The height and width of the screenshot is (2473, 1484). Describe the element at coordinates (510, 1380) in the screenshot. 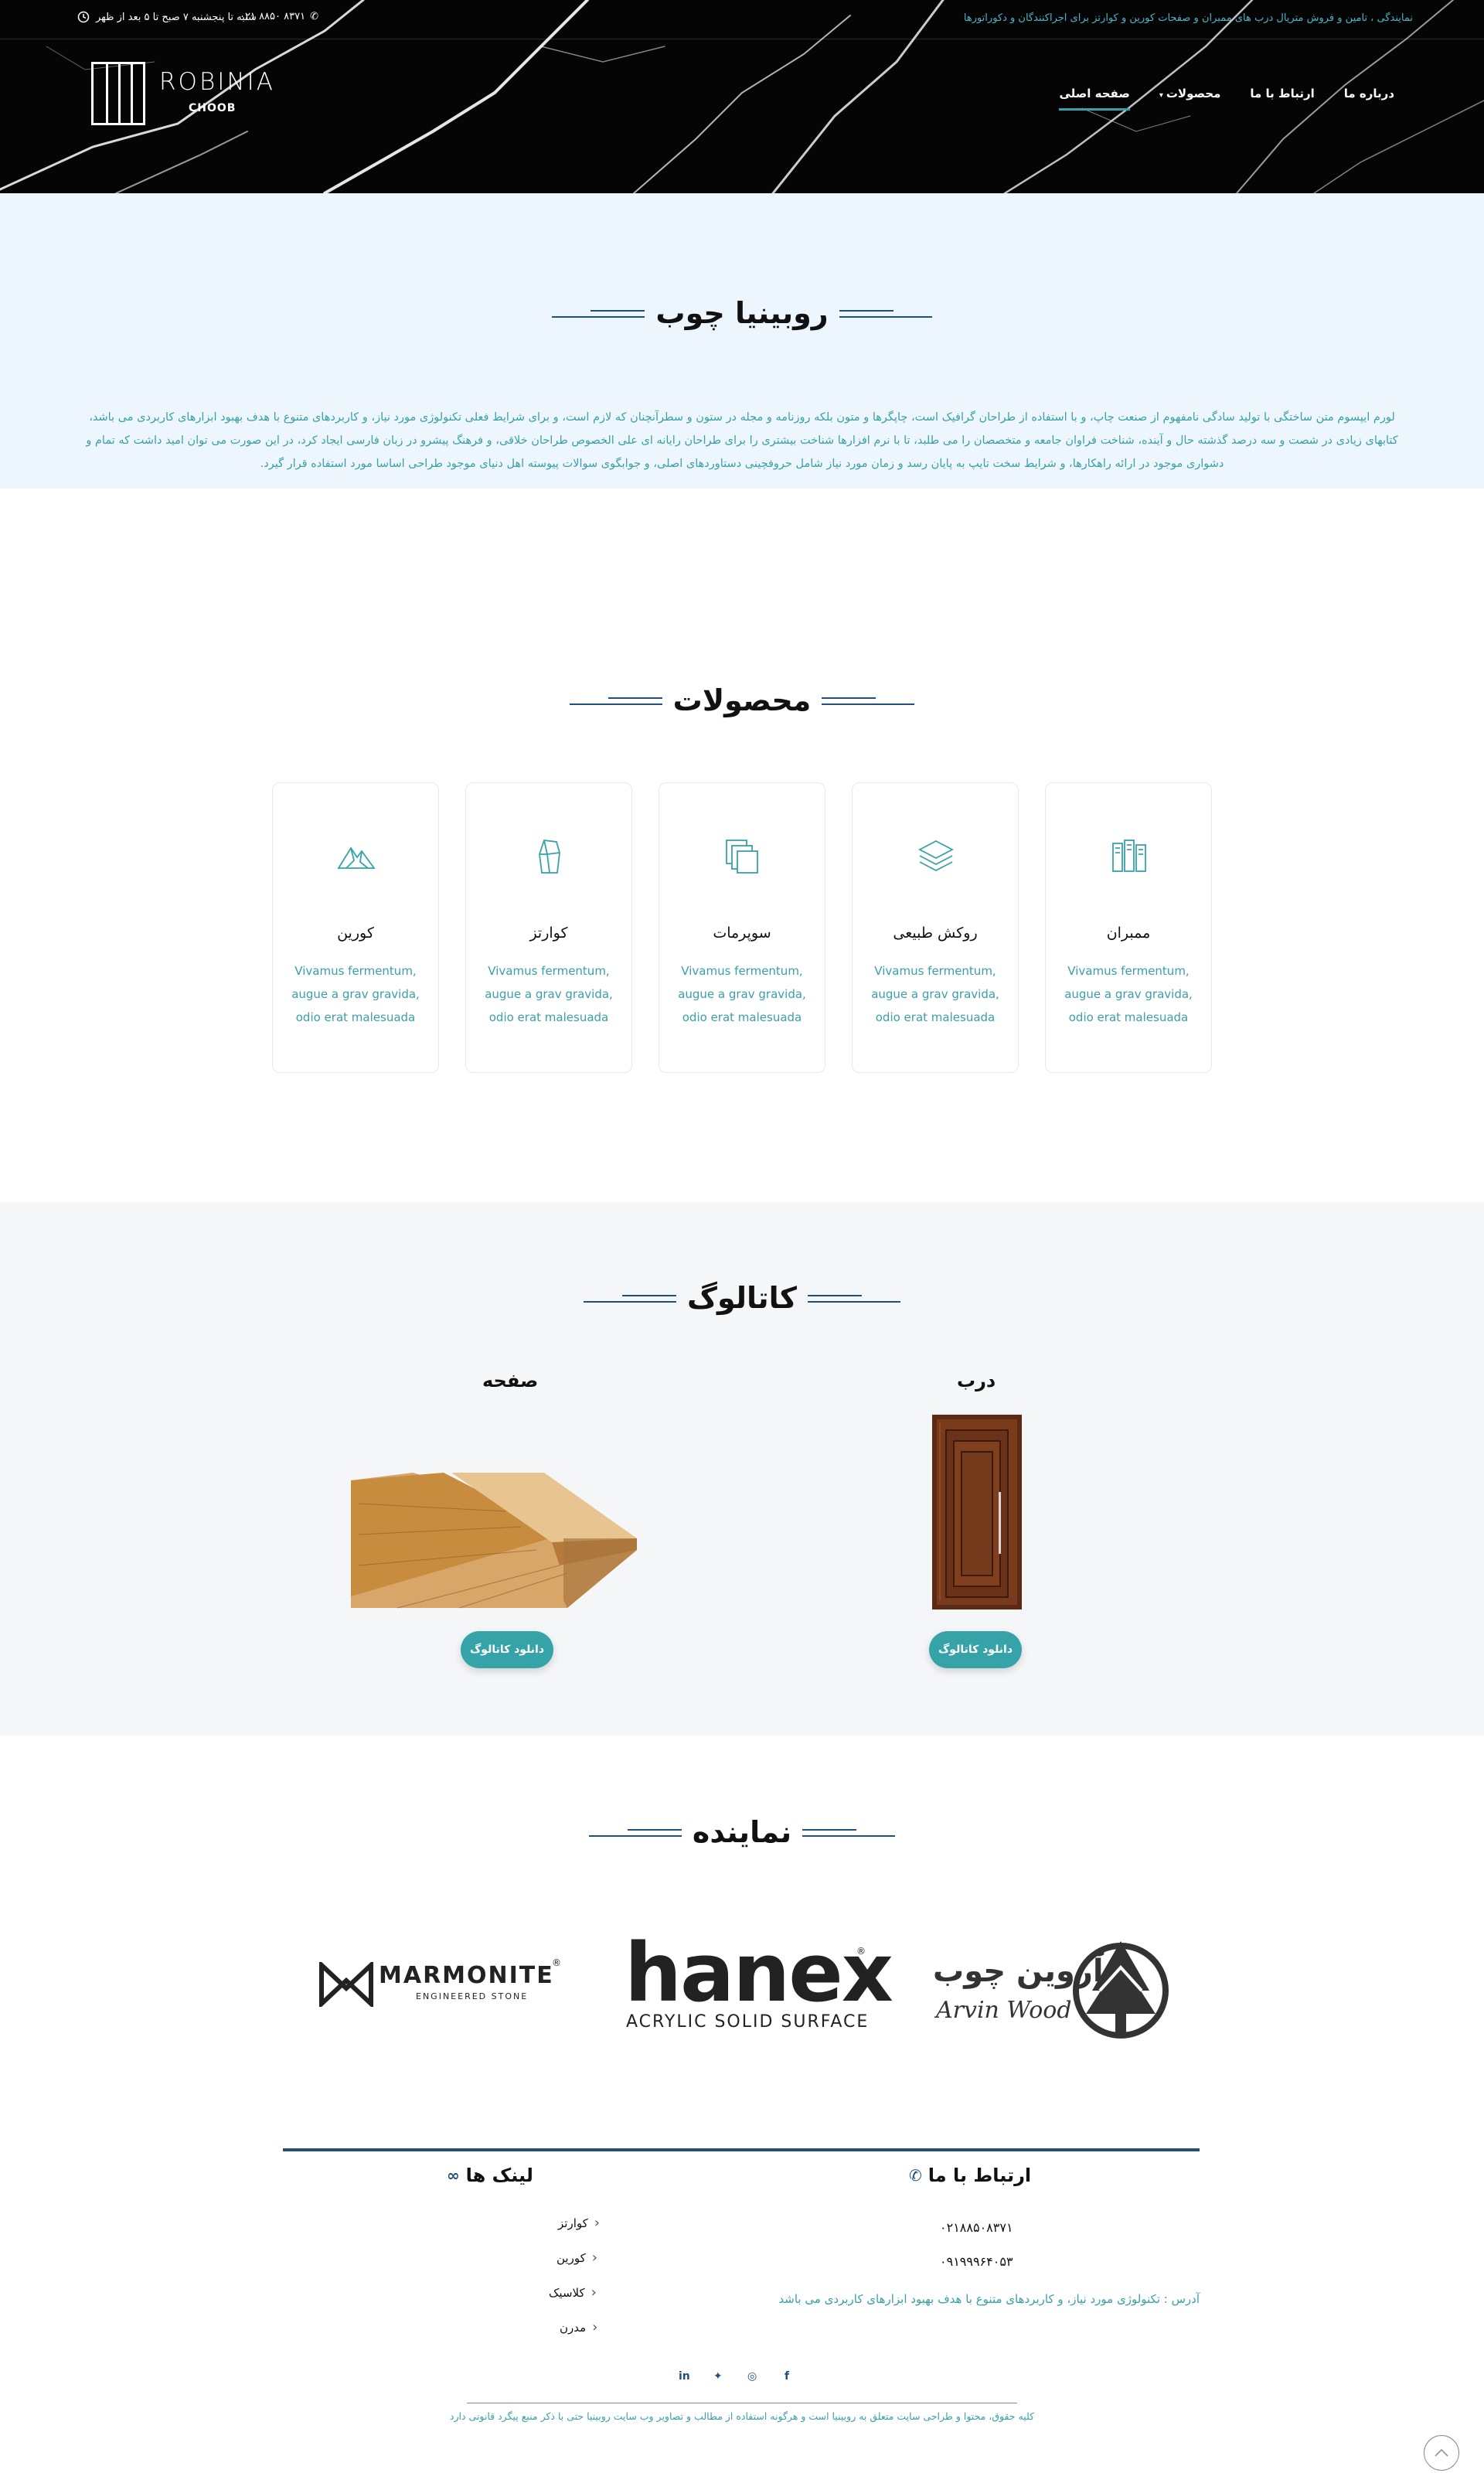

I see `catalog-panel-name: صفحه` at that location.